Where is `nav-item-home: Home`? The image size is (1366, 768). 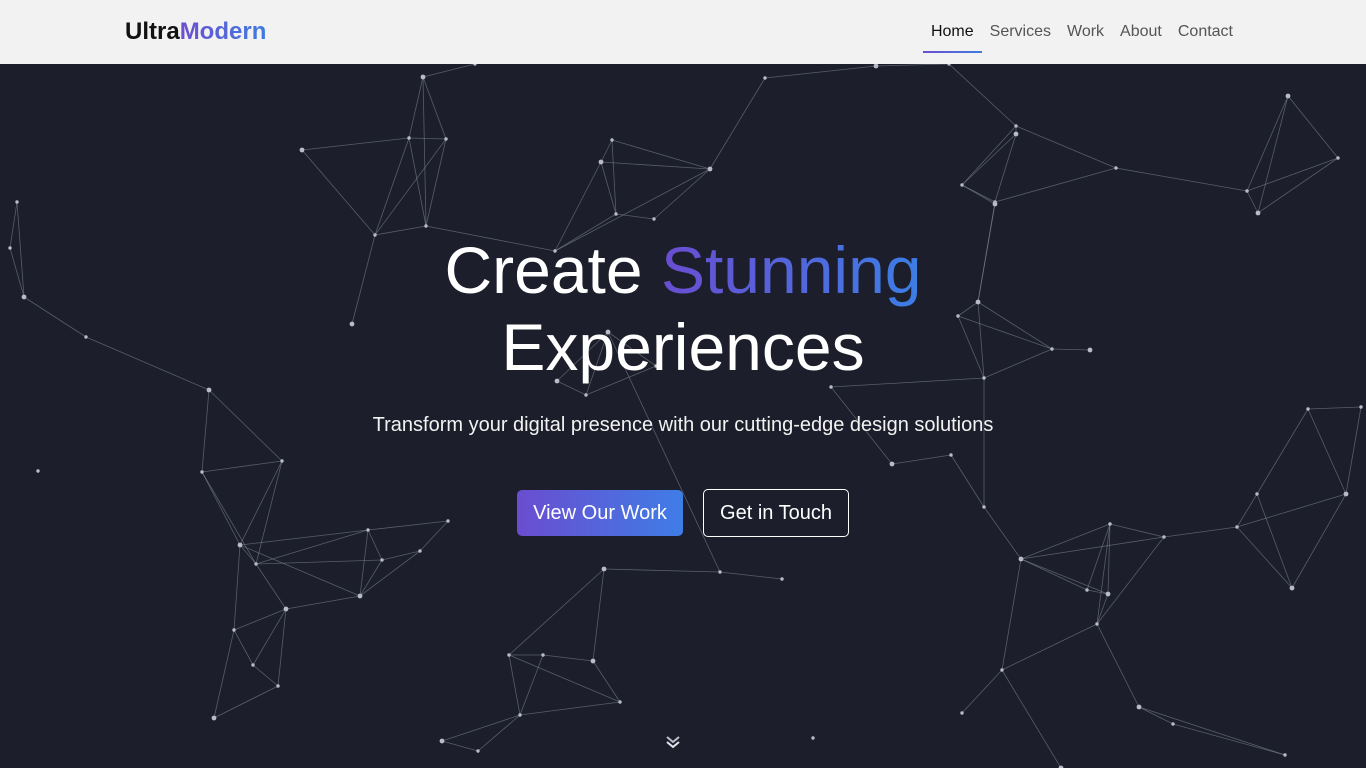 nav-item-home: Home is located at coordinates (952, 32).